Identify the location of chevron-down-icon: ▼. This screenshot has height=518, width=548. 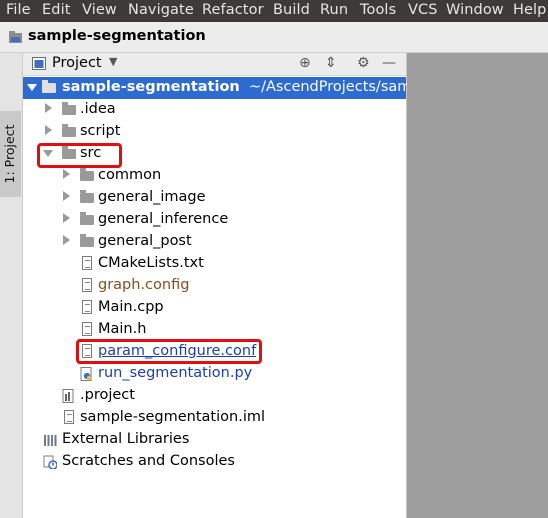
(113, 61).